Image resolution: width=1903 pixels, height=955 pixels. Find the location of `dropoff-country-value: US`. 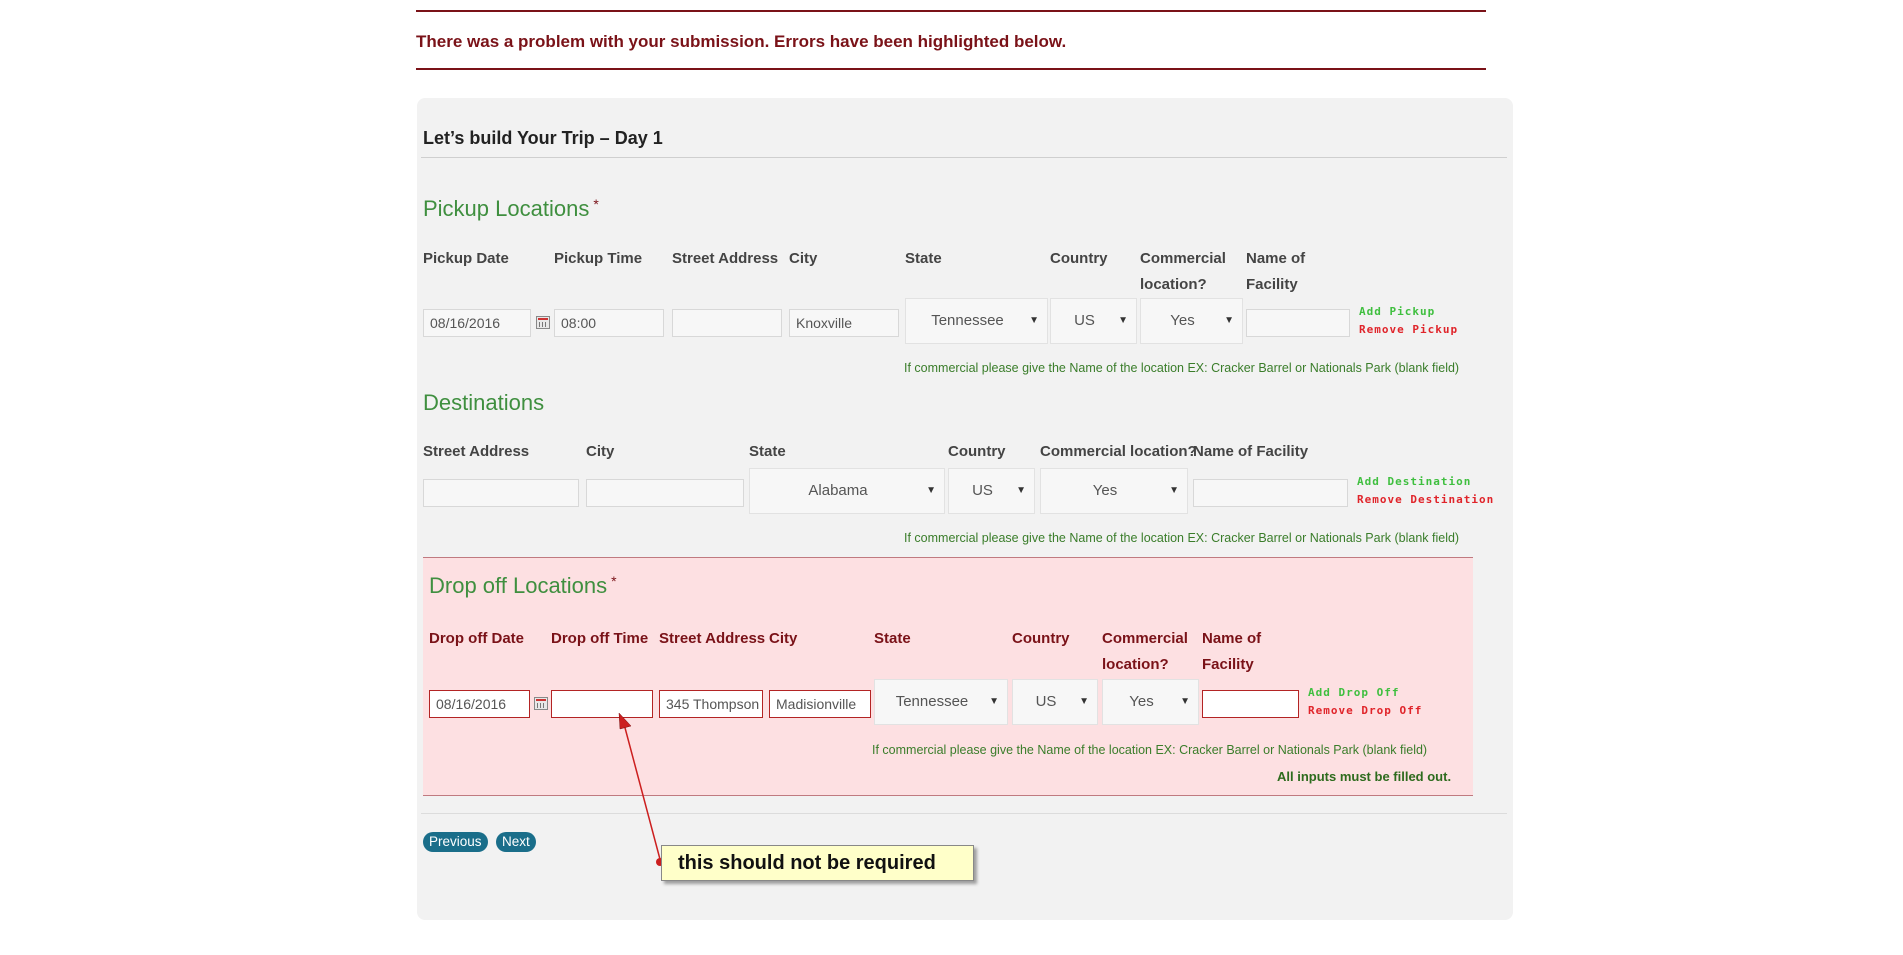

dropoff-country-value: US is located at coordinates (1046, 701).